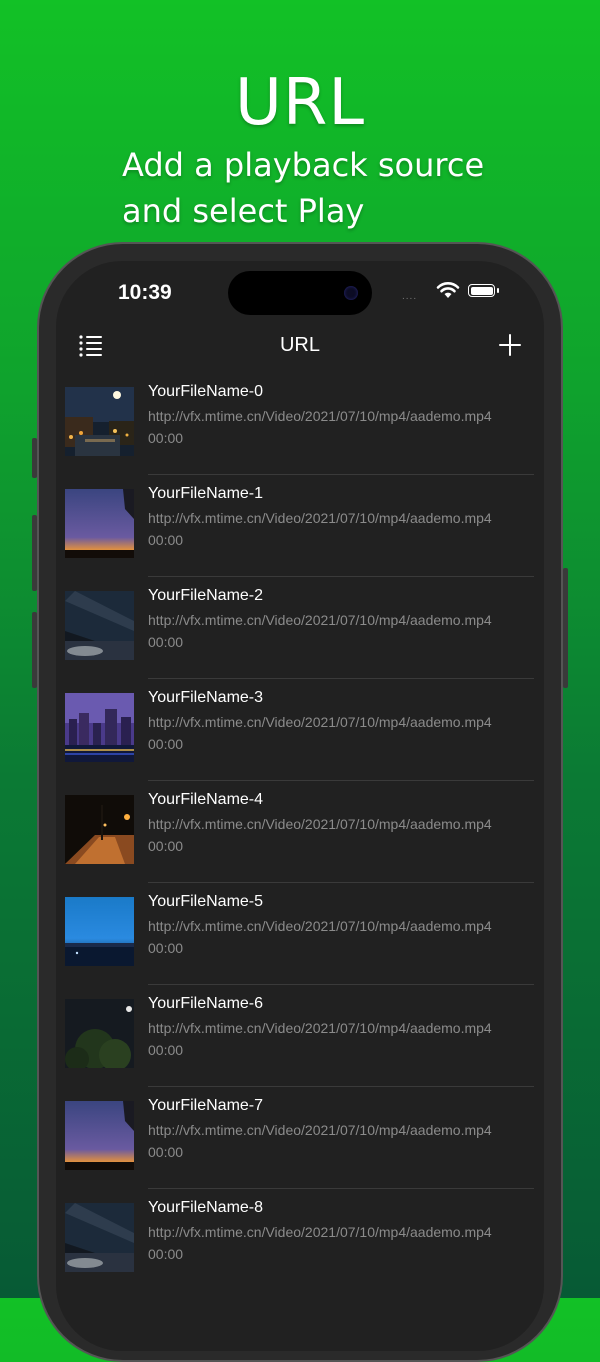 The image size is (600, 1362). I want to click on file-name: YourFileName-1, so click(206, 493).